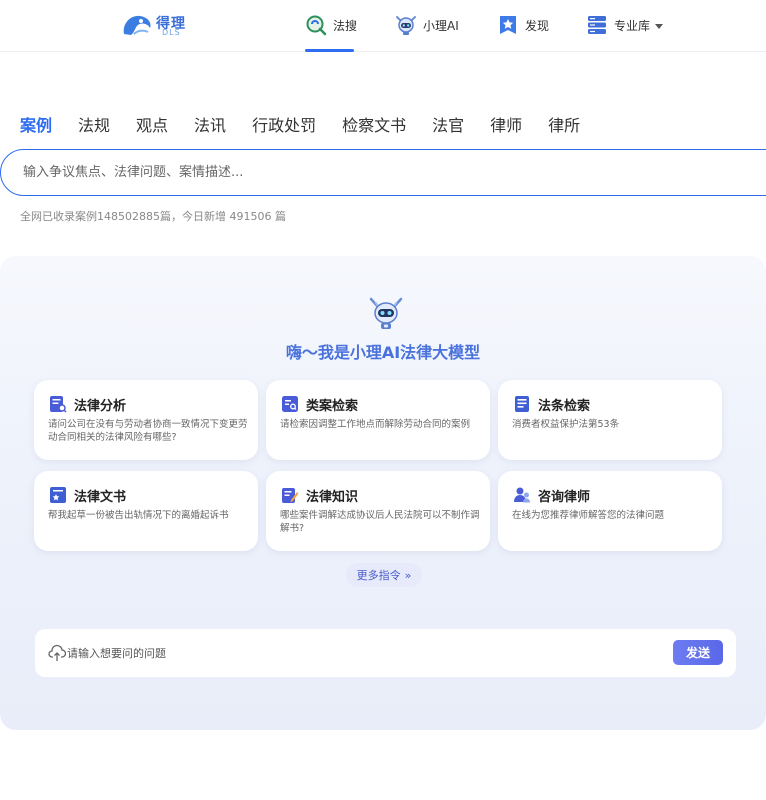 The height and width of the screenshot is (800, 766). I want to click on category-tabs: 案例 法规 观点 法讯 行政处罚 检察文书 法官 律师 律所, so click(313, 127).